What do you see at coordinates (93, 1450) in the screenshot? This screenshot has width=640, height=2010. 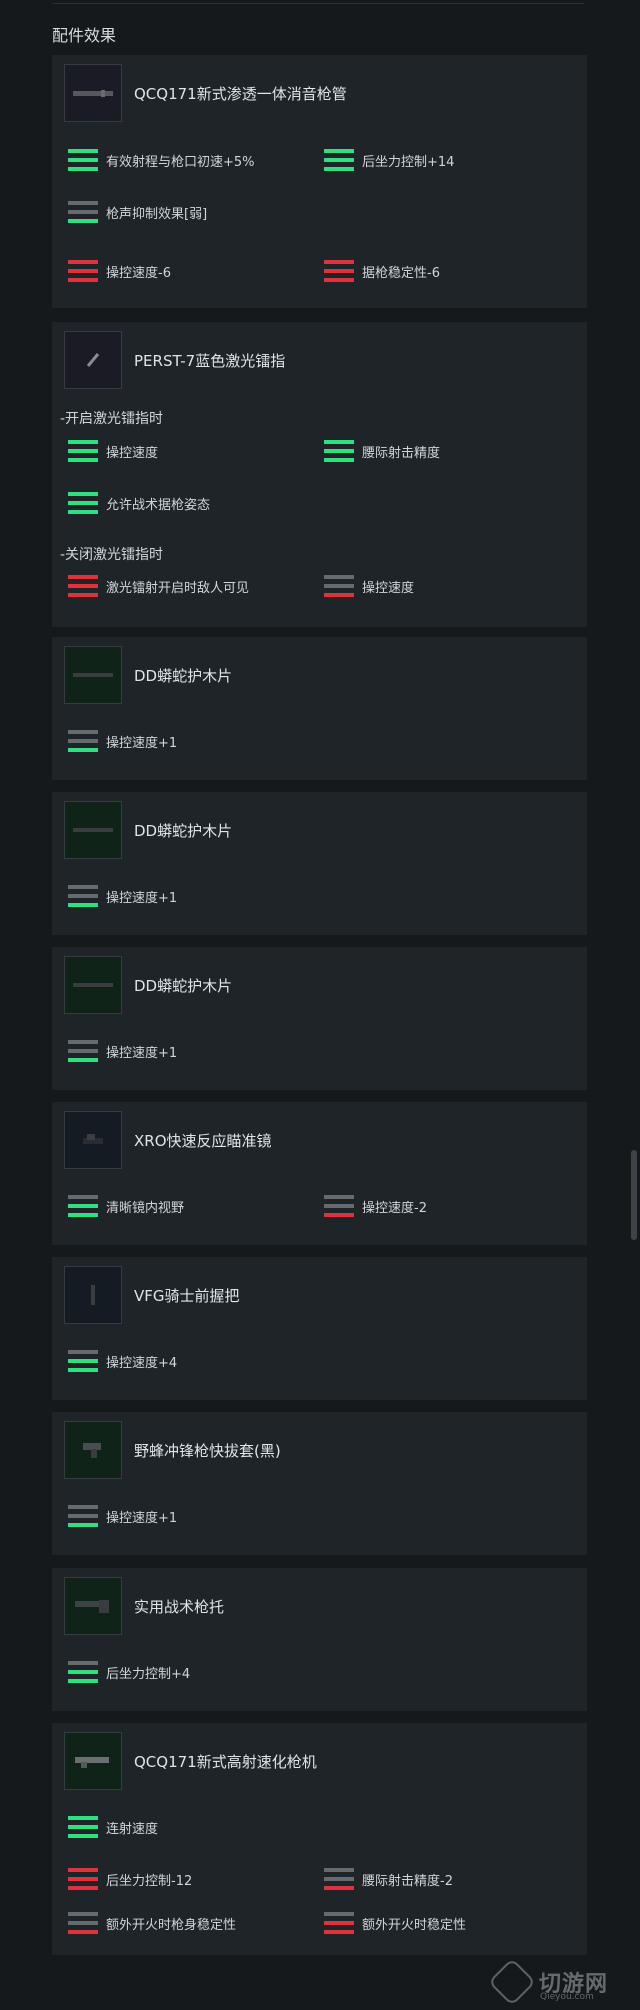 I see `quickdraw-holster-icon` at bounding box center [93, 1450].